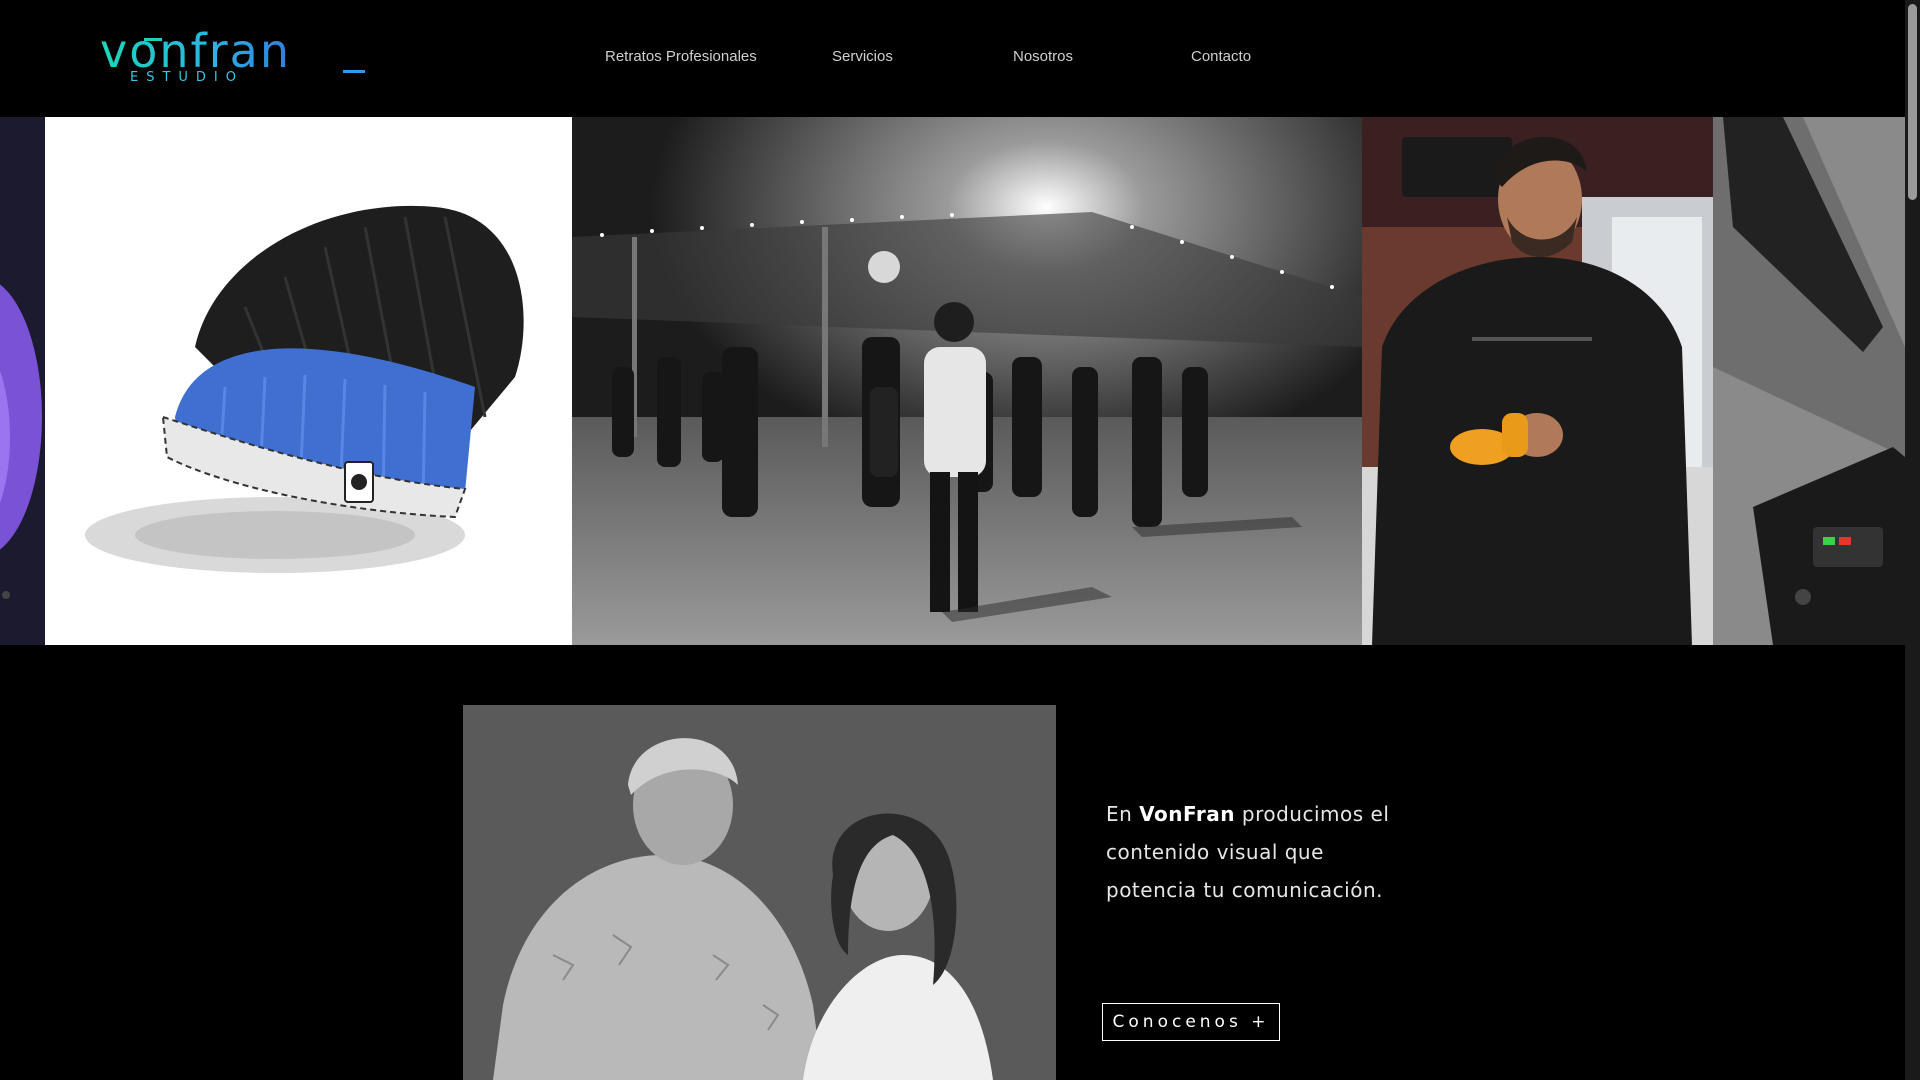  What do you see at coordinates (862, 56) in the screenshot?
I see `nav-servicios: Servicios` at bounding box center [862, 56].